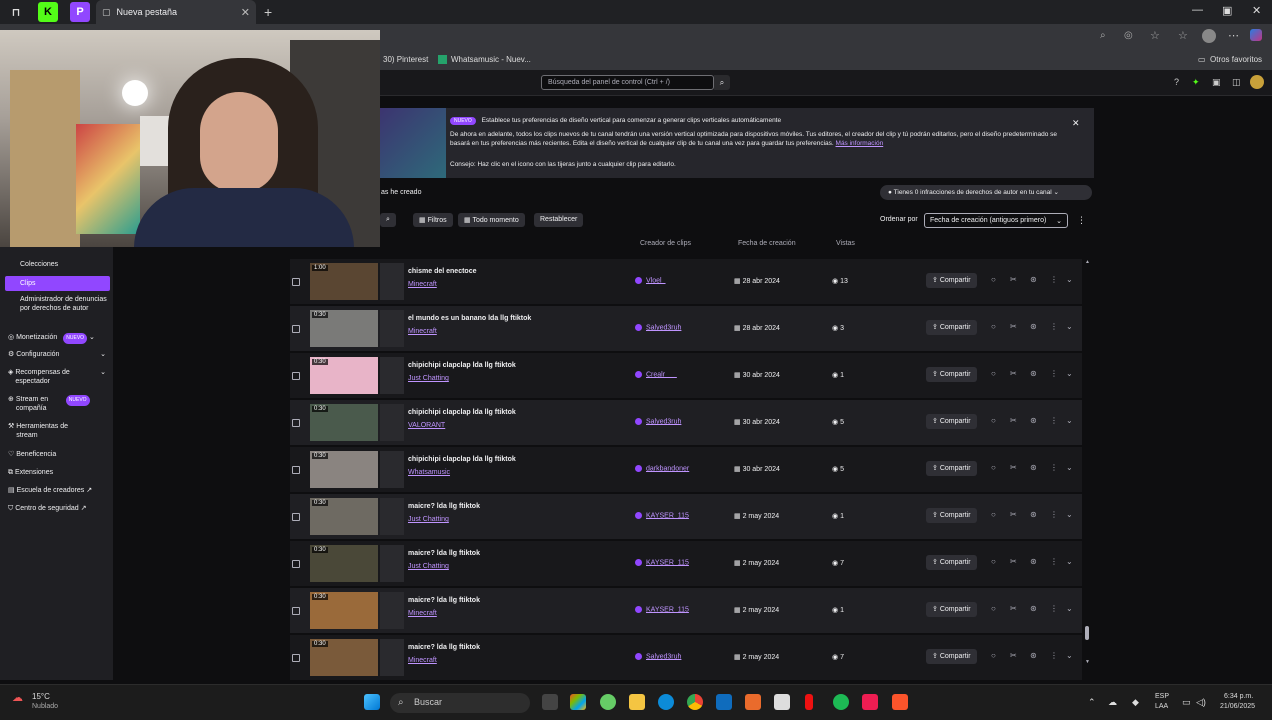 This screenshot has width=1272, height=720. What do you see at coordinates (782, 702) in the screenshot?
I see `store-icon` at bounding box center [782, 702].